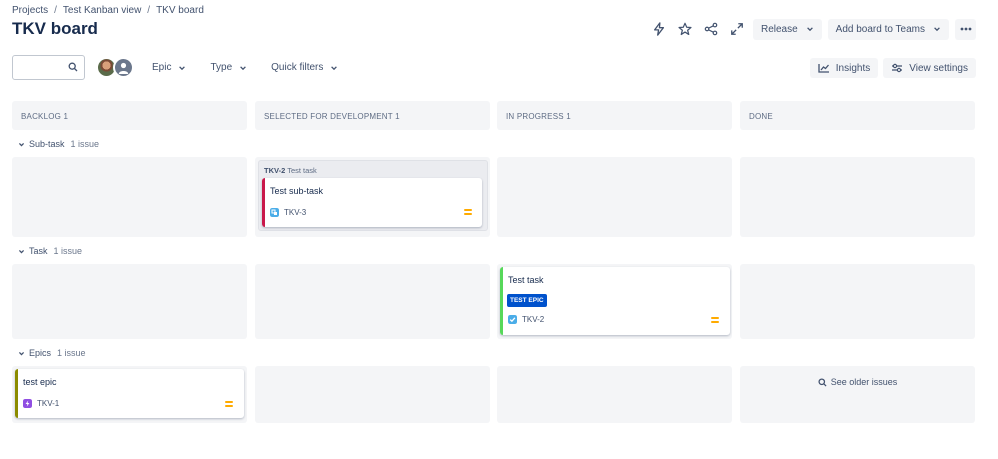  Describe the element at coordinates (615, 301) in the screenshot. I see `issue-card-tkv-2: Test task TEST EPIC TKV-2` at that location.